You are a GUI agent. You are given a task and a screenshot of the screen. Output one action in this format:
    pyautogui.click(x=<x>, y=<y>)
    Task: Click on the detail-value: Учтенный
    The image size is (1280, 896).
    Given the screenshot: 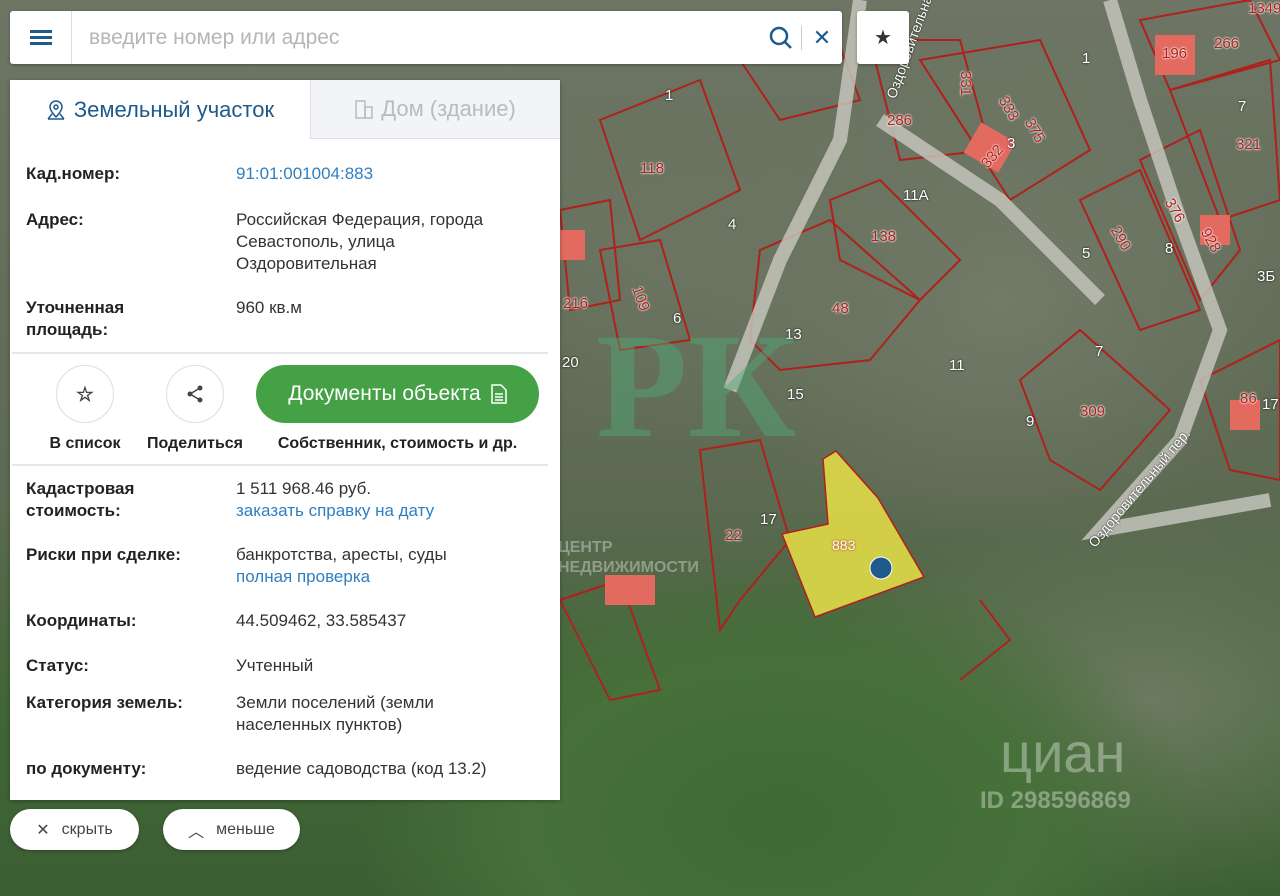 What is the action you would take?
    pyautogui.click(x=275, y=665)
    